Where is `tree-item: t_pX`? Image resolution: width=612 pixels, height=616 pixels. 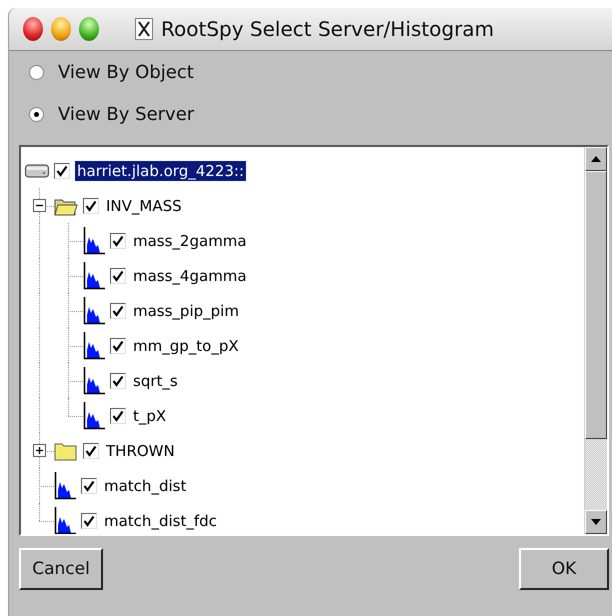
tree-item: t_pX is located at coordinates (302, 415).